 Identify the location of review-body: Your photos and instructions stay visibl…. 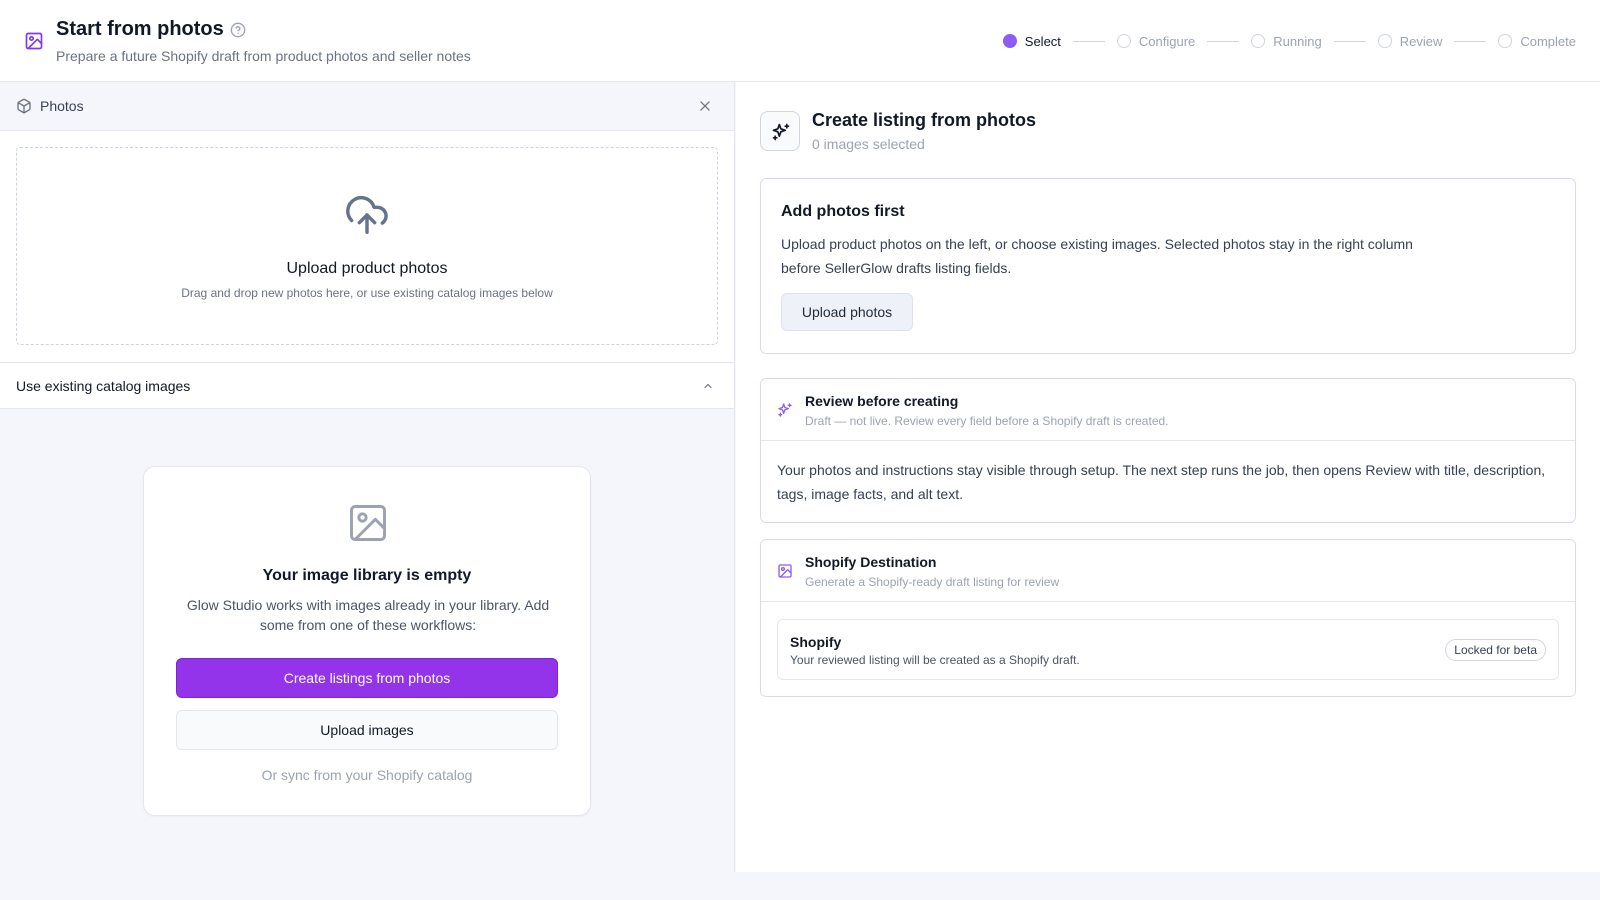
(1161, 482).